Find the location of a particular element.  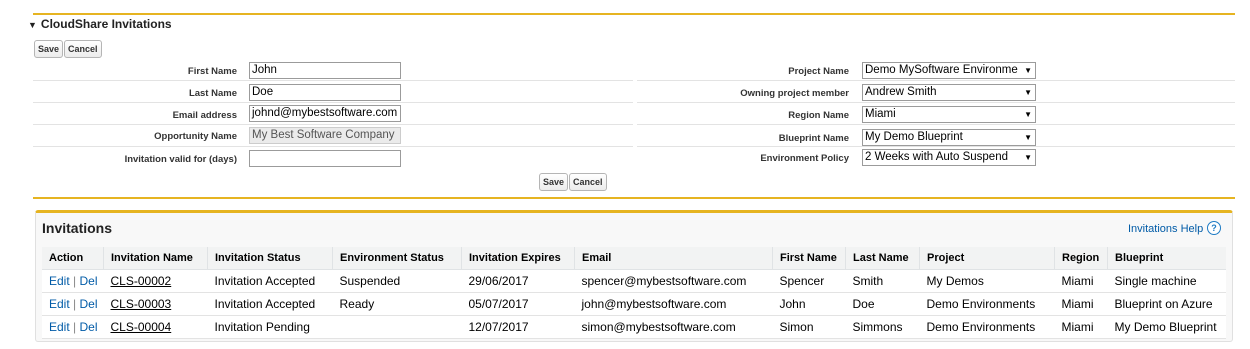

owning-project-member-value: Andrew Smith is located at coordinates (901, 92).